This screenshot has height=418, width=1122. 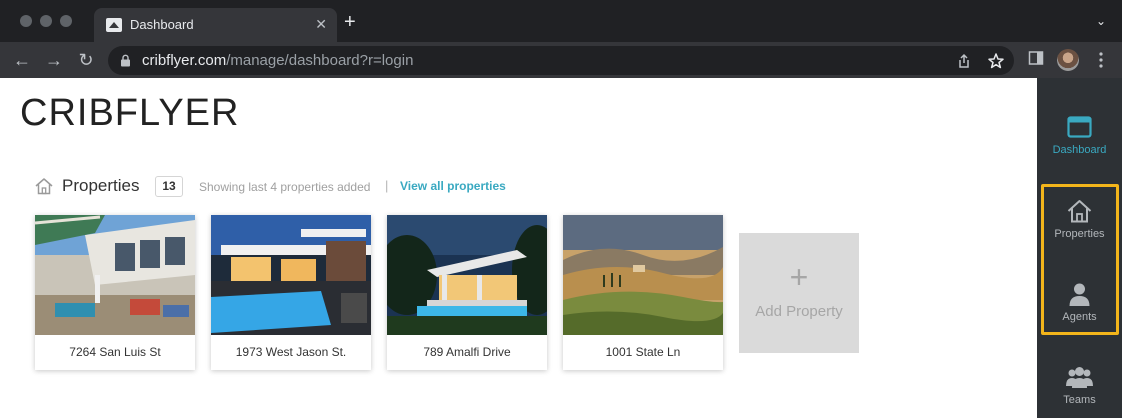 I want to click on url-text: cribflyer.com/manage/dashboard?r=login, so click(x=277, y=60).